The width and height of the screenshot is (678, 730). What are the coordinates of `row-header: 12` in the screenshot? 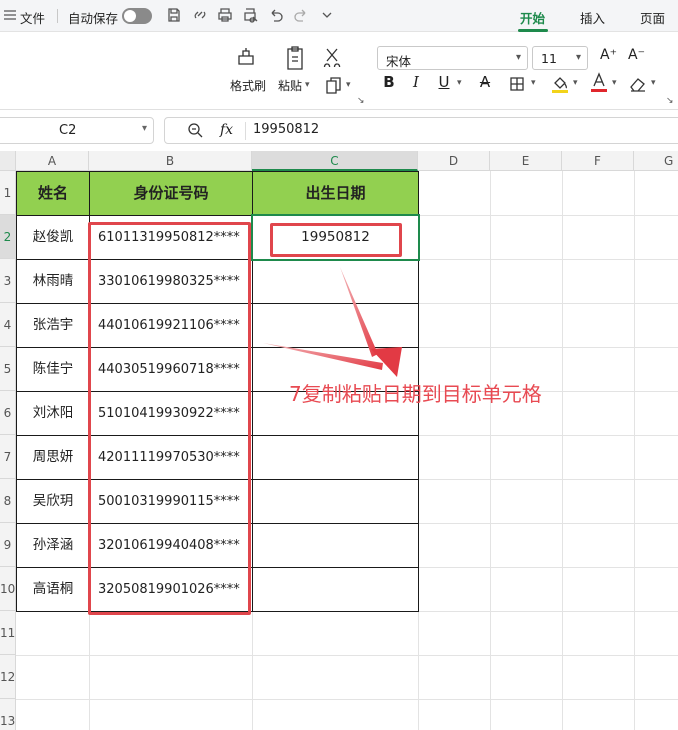 It's located at (8, 677).